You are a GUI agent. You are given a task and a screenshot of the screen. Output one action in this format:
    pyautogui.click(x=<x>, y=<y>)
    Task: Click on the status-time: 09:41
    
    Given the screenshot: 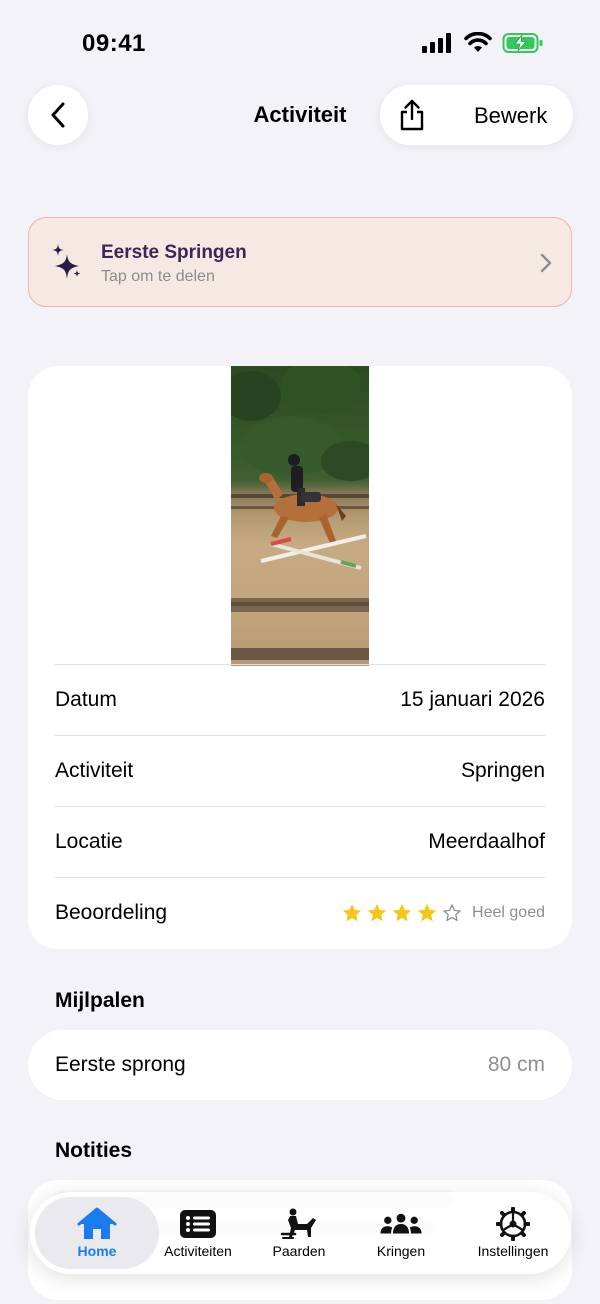 What is the action you would take?
    pyautogui.click(x=114, y=43)
    